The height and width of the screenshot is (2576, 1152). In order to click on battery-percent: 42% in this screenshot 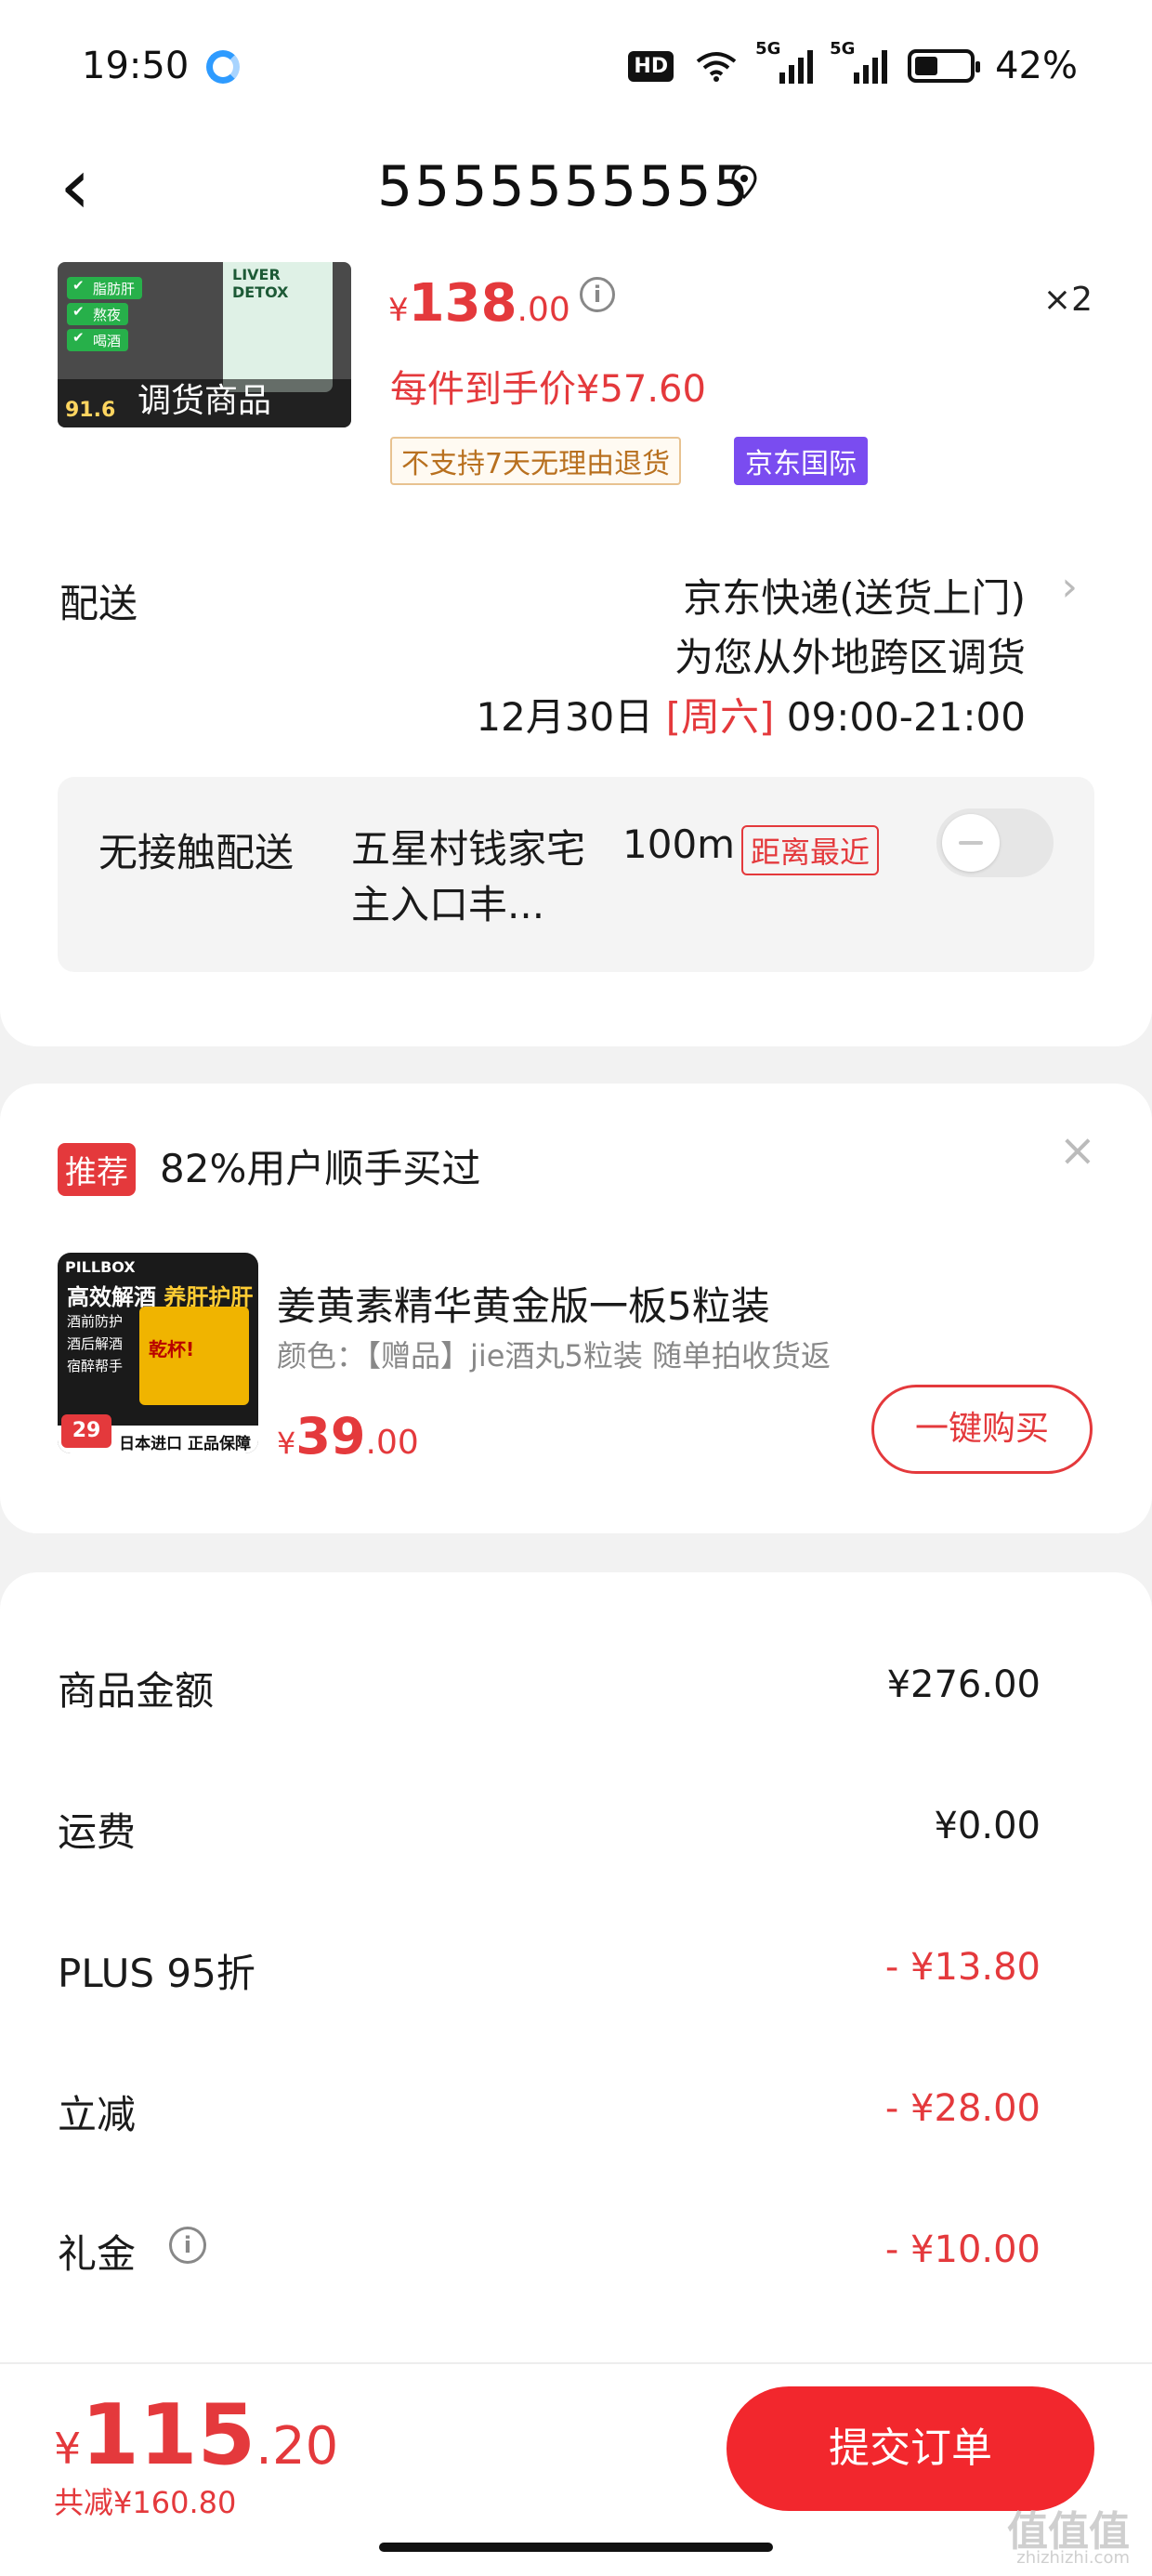, I will do `click(1036, 66)`.